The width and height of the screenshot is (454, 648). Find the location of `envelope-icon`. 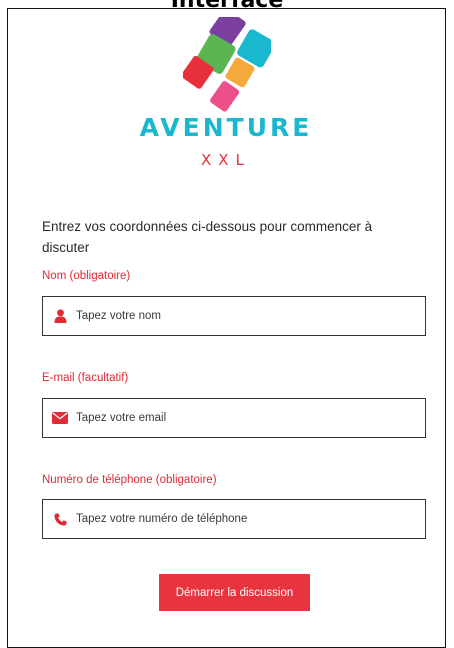

envelope-icon is located at coordinates (60, 418).